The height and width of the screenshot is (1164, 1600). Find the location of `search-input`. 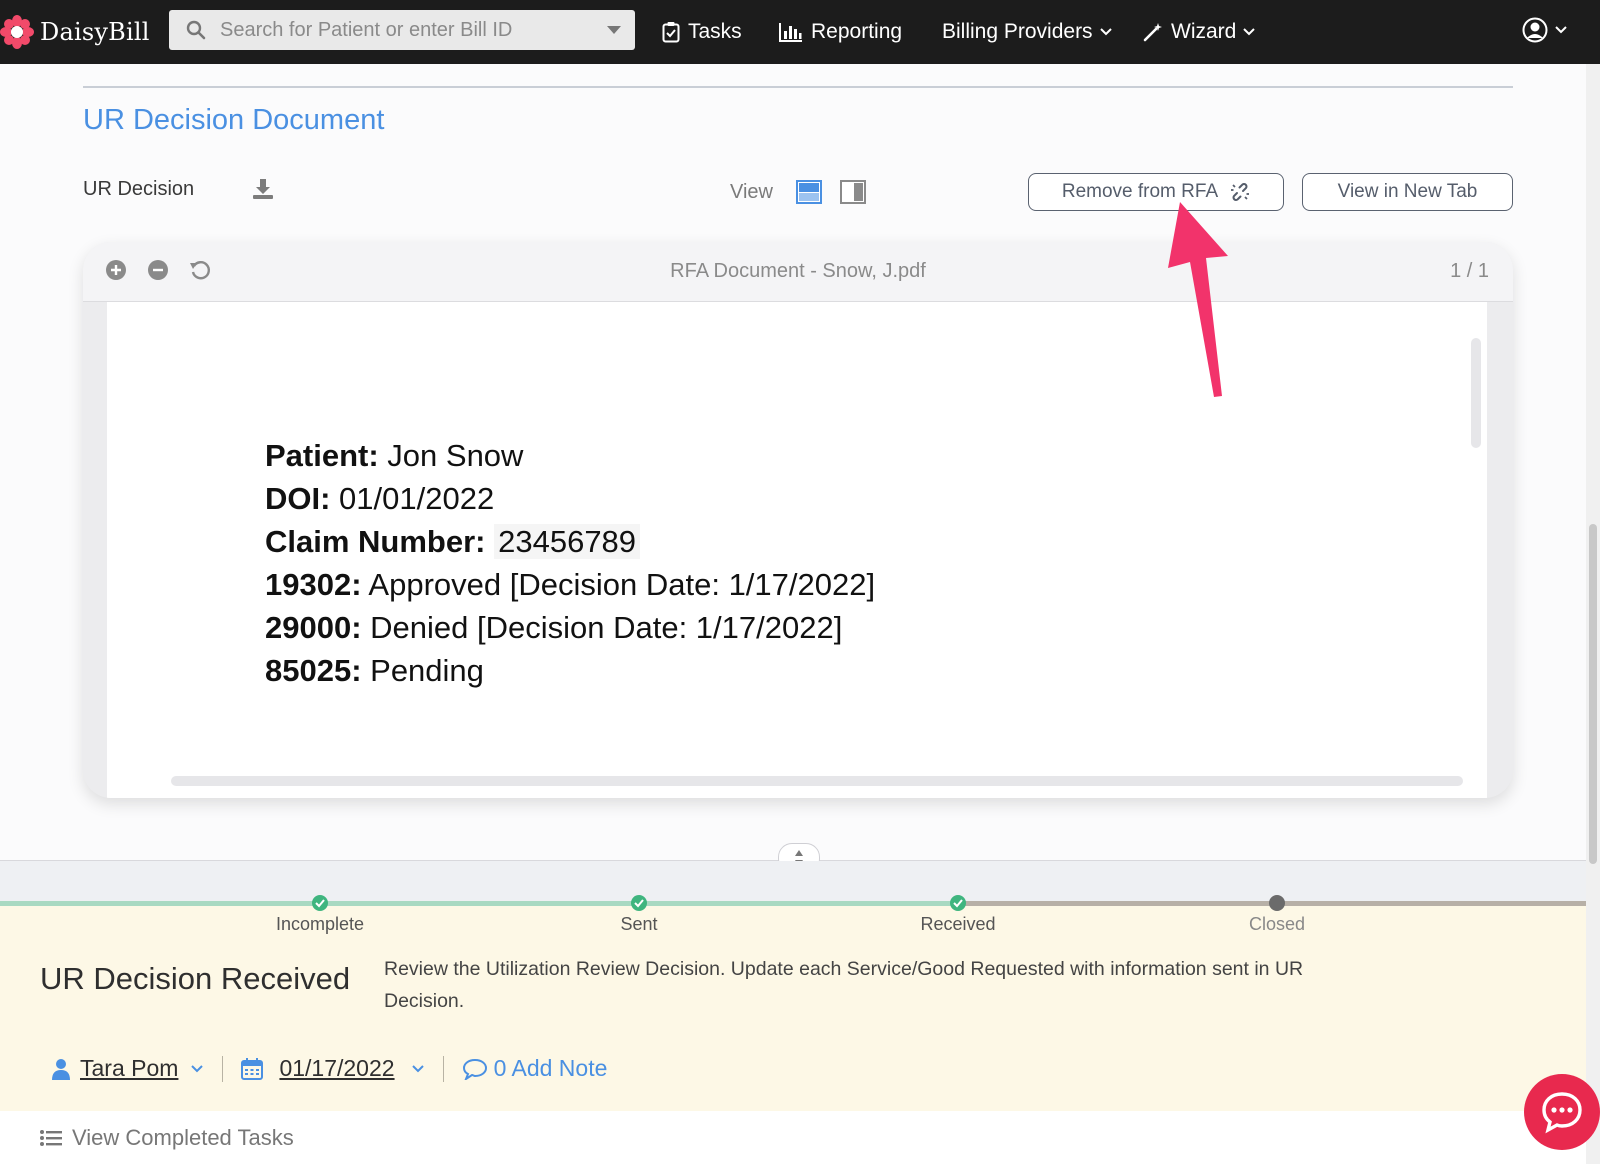

search-input is located at coordinates (405, 30).